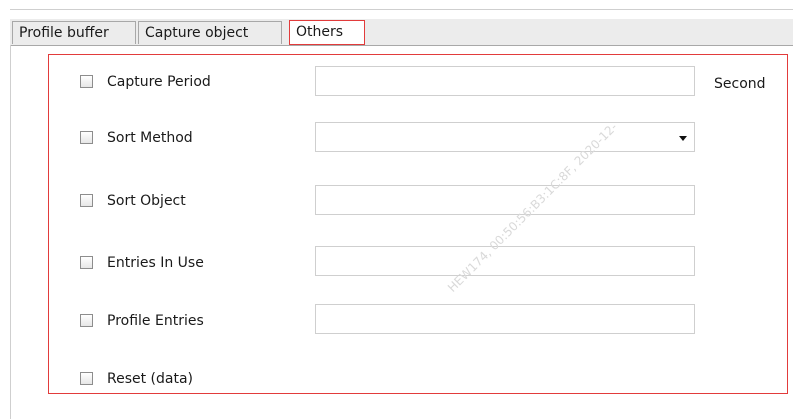 This screenshot has height=419, width=793. Describe the element at coordinates (155, 321) in the screenshot. I see `profile-entries-label: Profile Entries` at that location.